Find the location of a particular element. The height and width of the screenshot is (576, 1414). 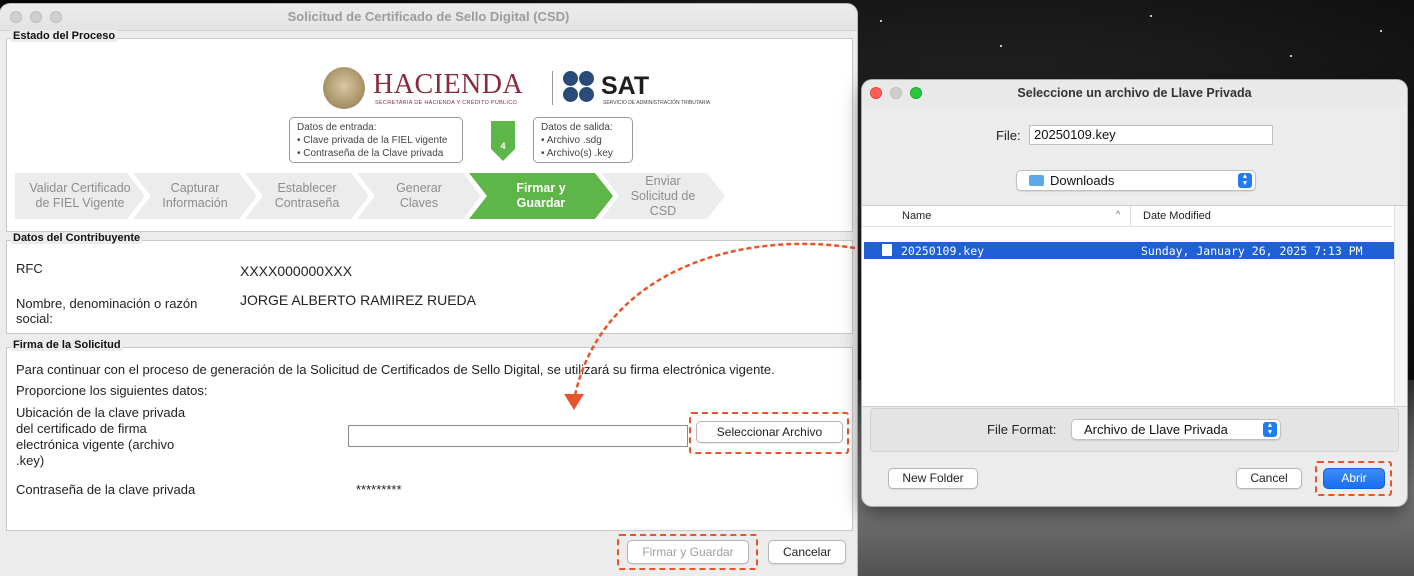

group-label: Estado del Proceso is located at coordinates (64, 36).